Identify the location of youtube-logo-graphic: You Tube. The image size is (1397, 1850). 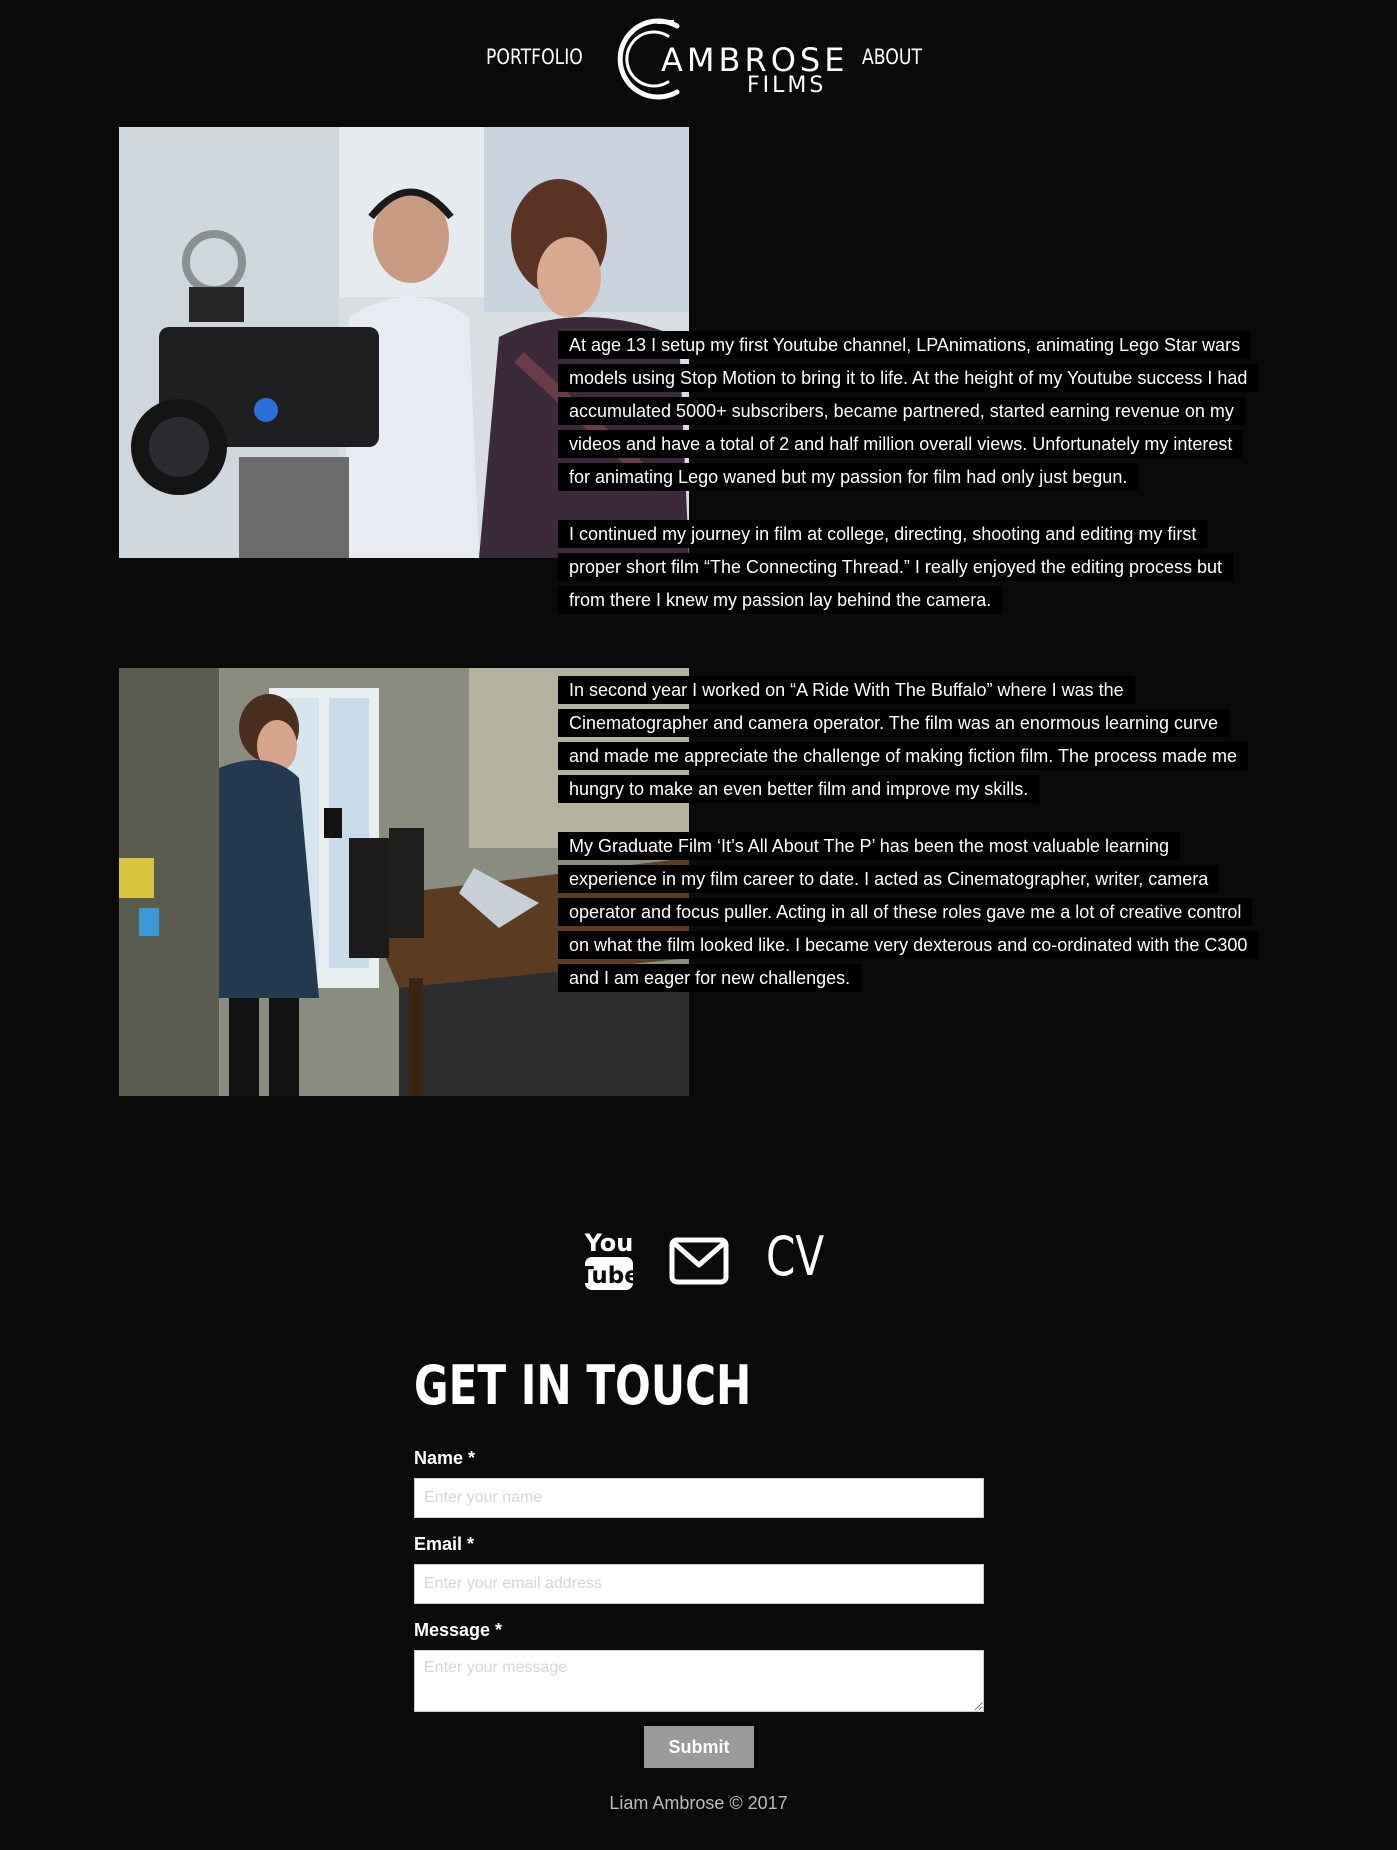
(609, 1259).